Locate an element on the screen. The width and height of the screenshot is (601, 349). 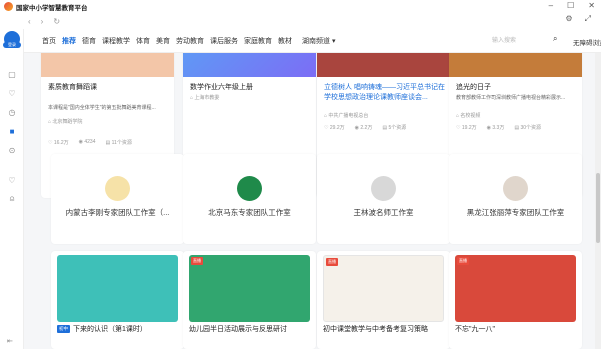
back-icon: ‹ is located at coordinates (29, 21).